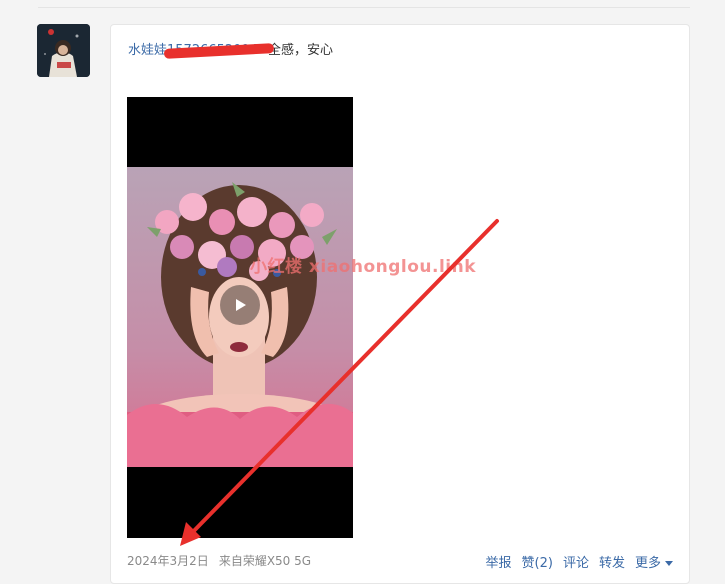 This screenshot has width=725, height=584. I want to click on post-source: 来自荣耀X50 5G, so click(265, 561).